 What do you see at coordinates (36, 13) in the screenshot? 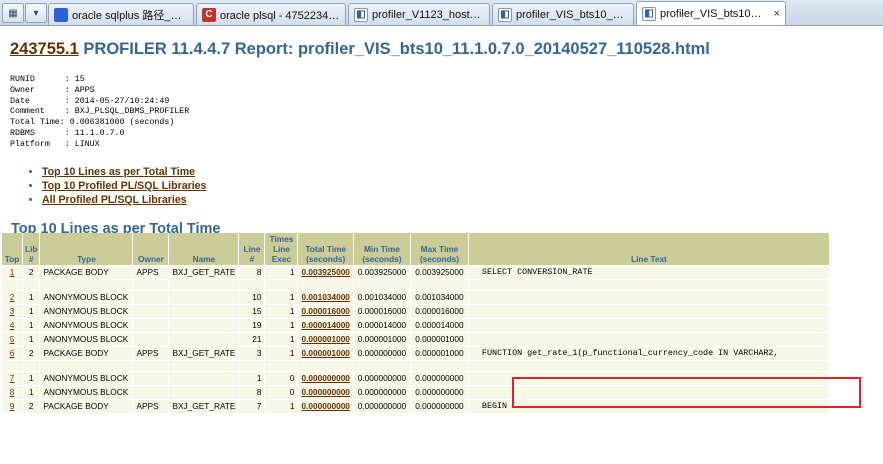
I see `tab-list-dropdown-icon: ▾` at bounding box center [36, 13].